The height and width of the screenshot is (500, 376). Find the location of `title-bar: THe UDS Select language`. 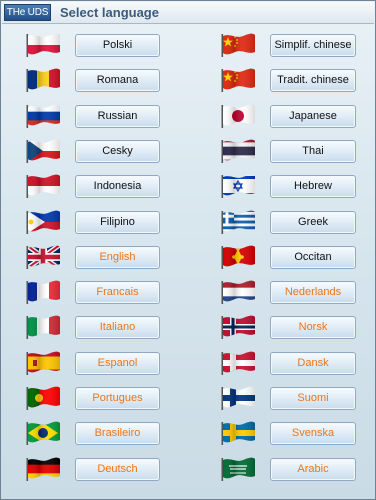

title-bar: THe UDS Select language is located at coordinates (188, 13).